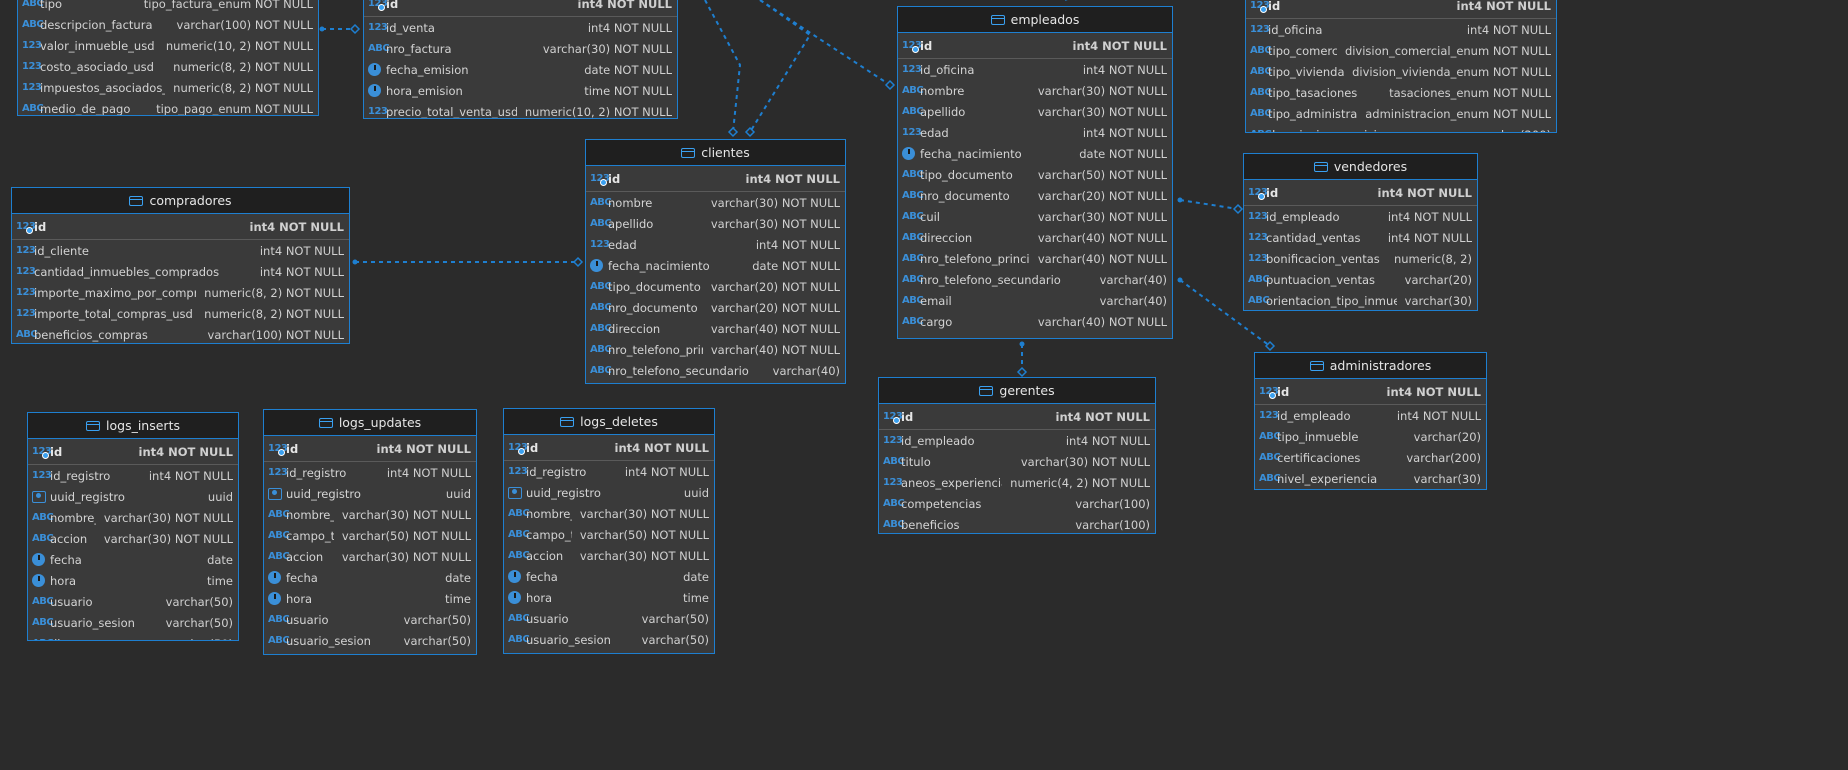 The image size is (1848, 770). Describe the element at coordinates (609, 422) in the screenshot. I see `entity-header: logs_deletes` at that location.